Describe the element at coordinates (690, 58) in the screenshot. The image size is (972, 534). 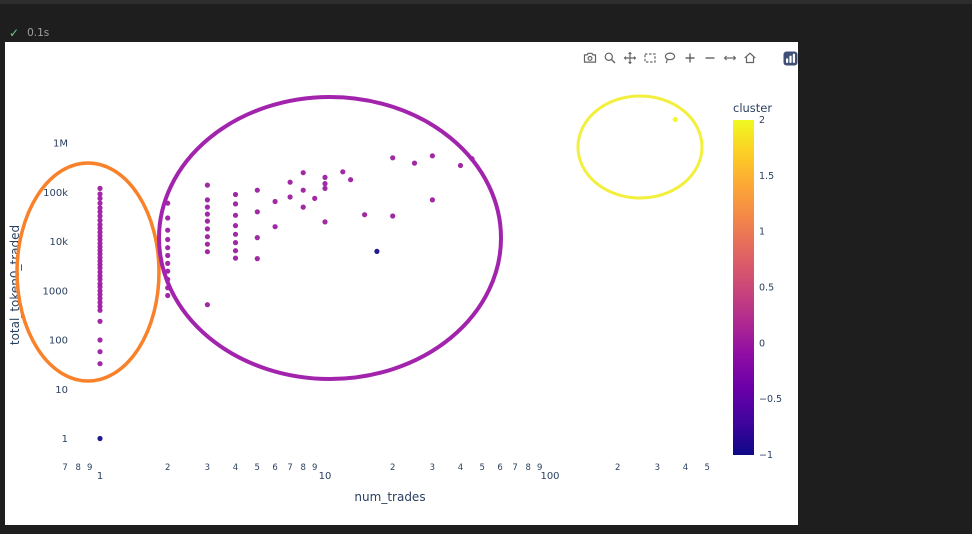
I see `zoom-in-icon` at that location.